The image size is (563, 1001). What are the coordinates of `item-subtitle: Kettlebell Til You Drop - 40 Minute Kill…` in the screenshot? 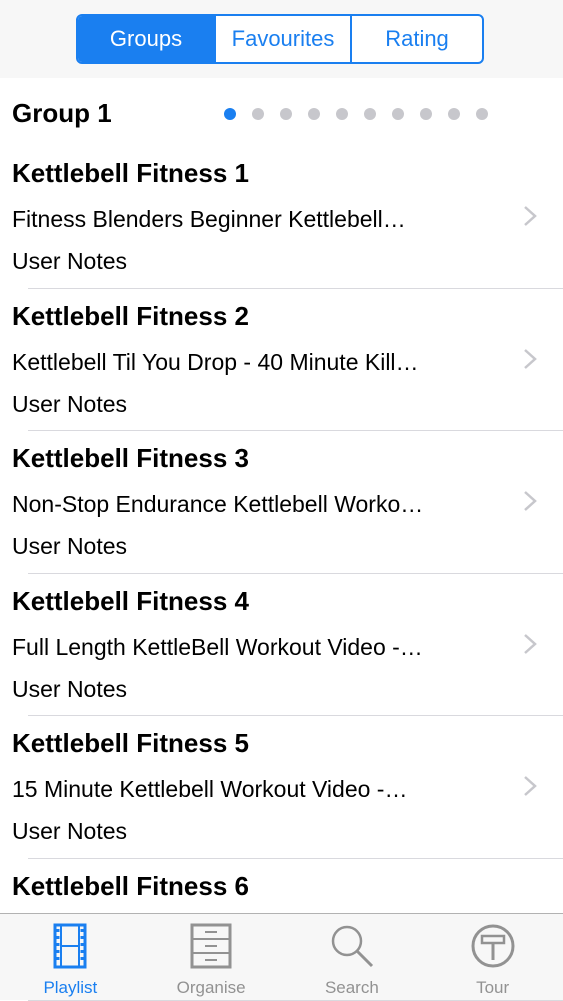 It's located at (242, 362).